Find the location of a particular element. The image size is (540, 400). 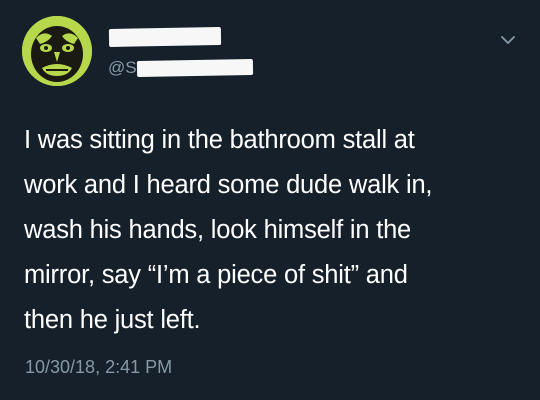

redacted-display-name is located at coordinates (165, 37).